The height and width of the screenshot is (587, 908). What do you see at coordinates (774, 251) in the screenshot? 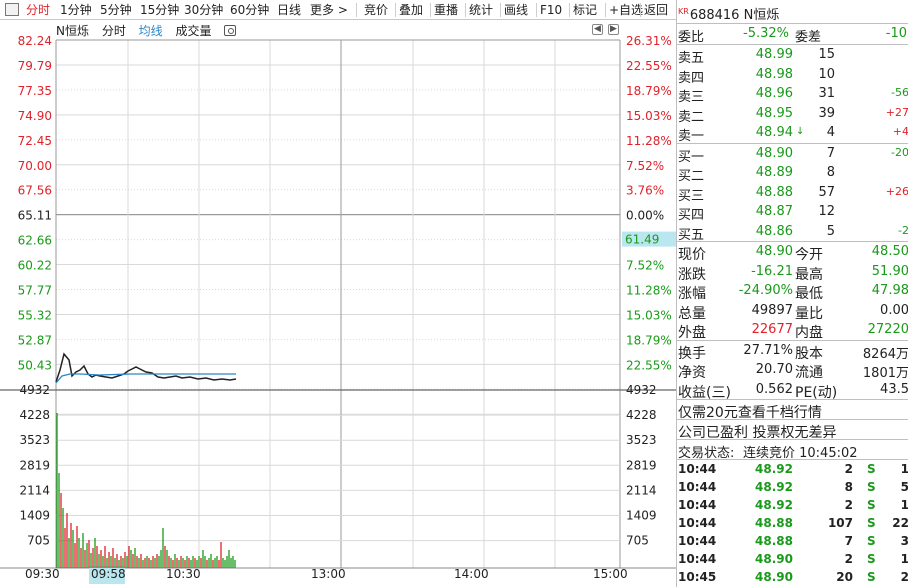
I see `stat-value: 48.90` at bounding box center [774, 251].